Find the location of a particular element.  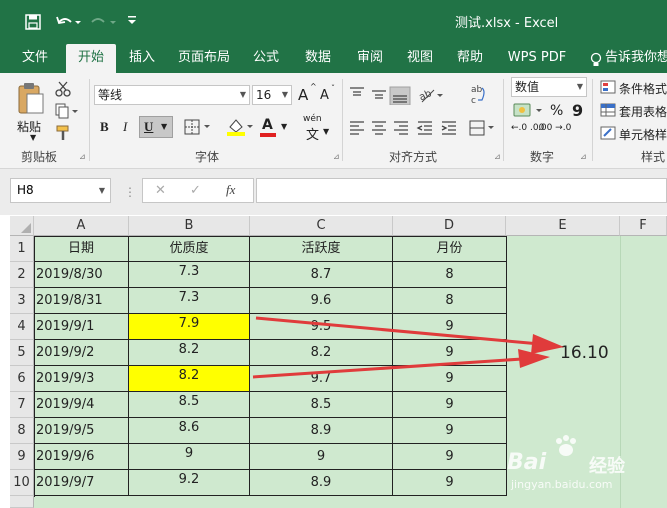

number-launcher-icon: ⊿ is located at coordinates (583, 156).